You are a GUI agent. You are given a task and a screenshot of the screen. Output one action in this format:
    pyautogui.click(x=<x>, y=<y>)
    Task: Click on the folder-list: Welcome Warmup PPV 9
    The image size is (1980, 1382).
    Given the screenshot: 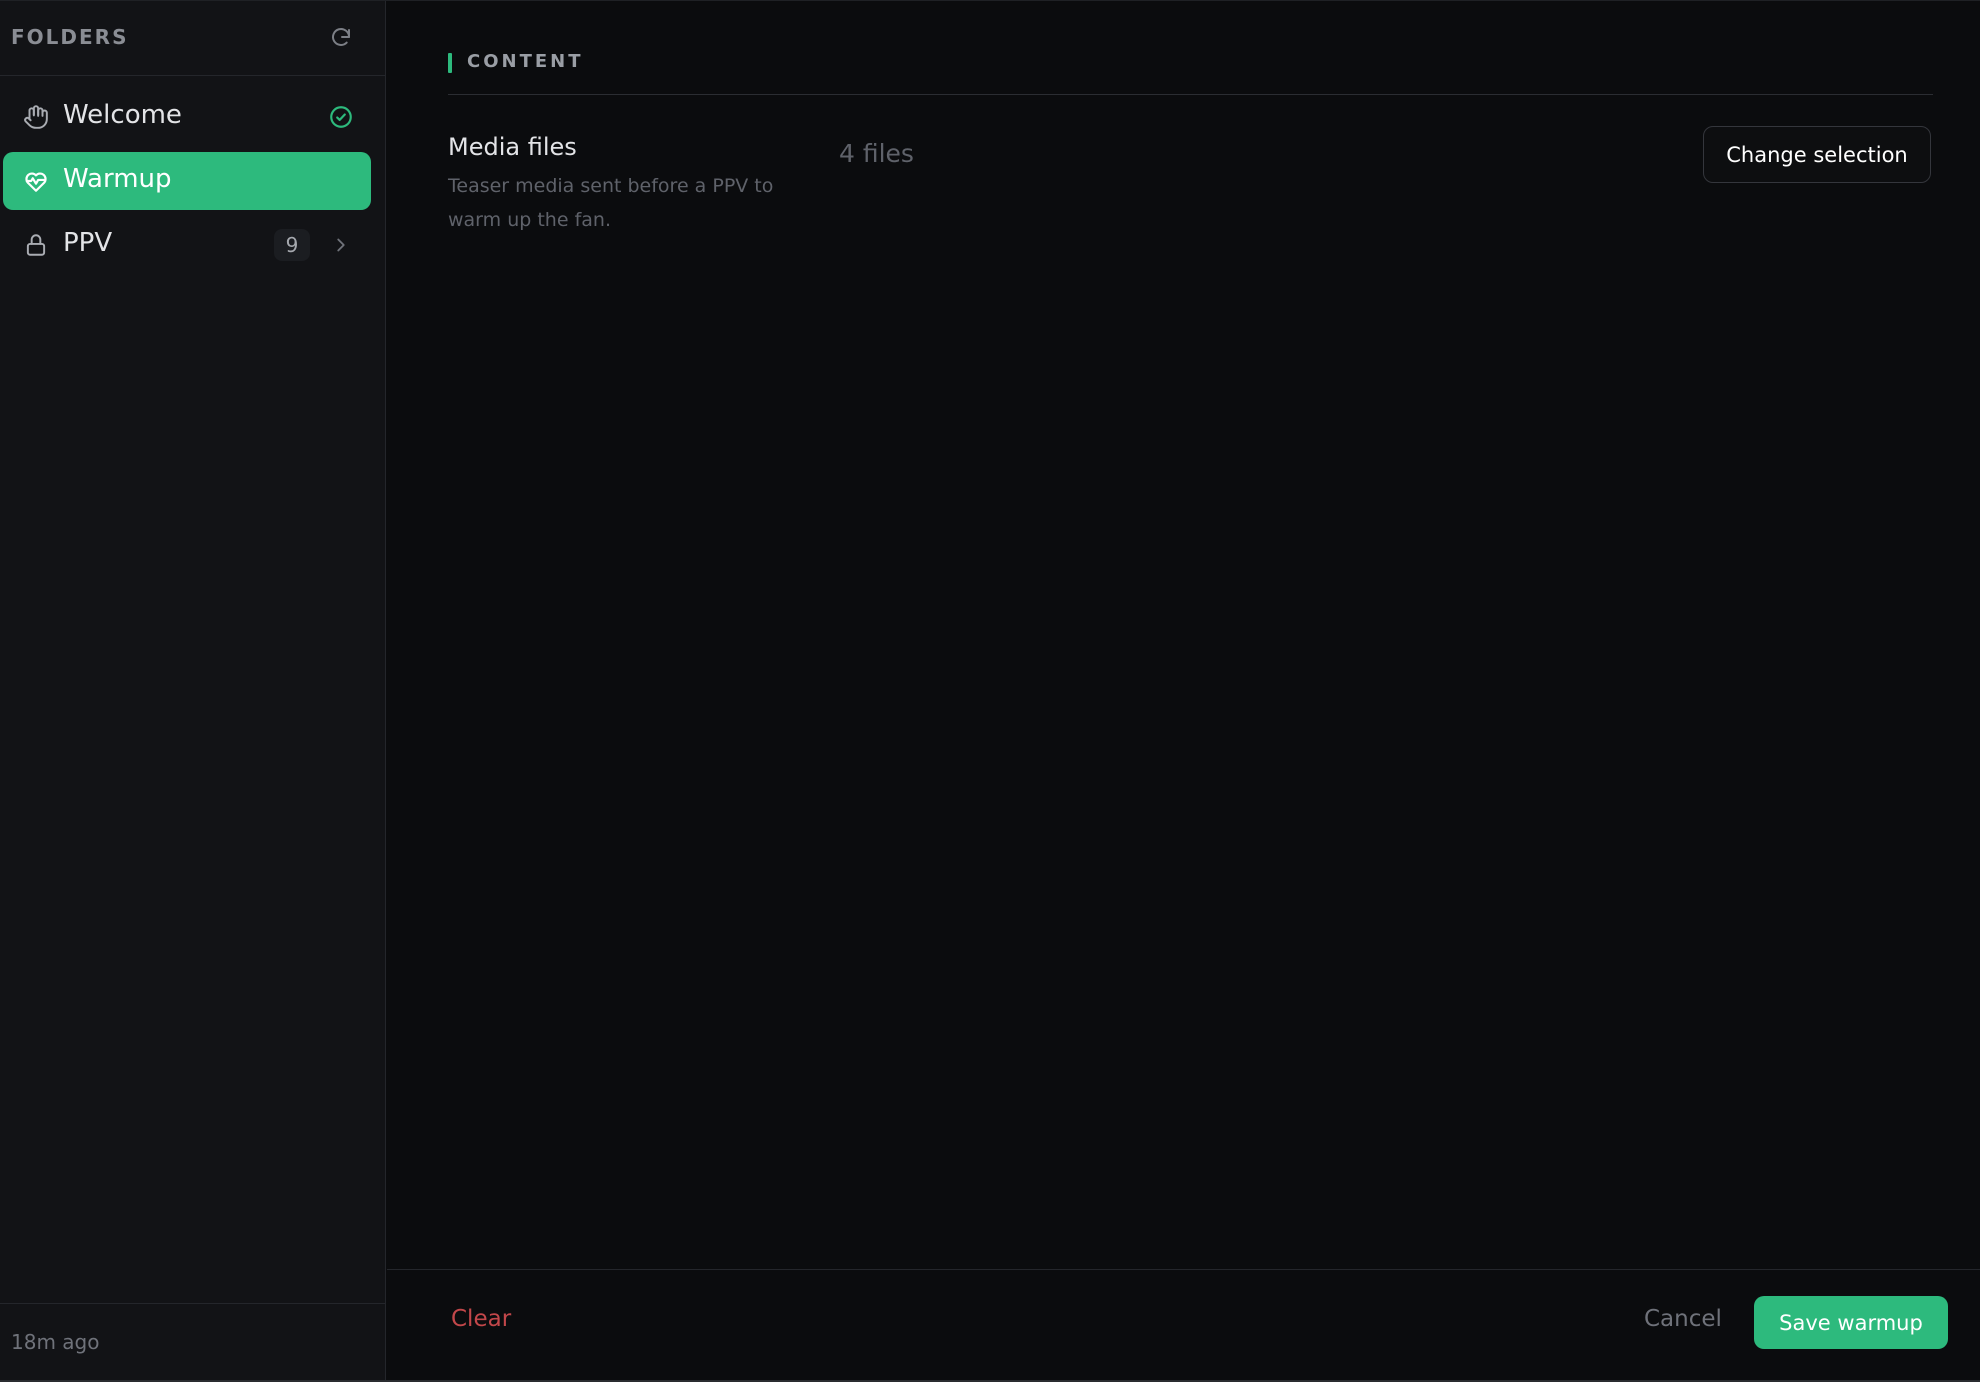 What is the action you would take?
    pyautogui.click(x=187, y=184)
    